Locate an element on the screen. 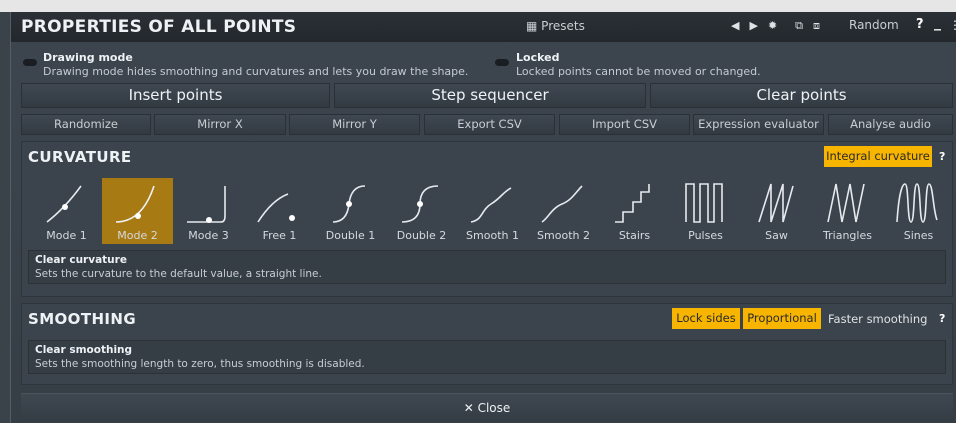  double-1-label: Double 1 is located at coordinates (350, 235).